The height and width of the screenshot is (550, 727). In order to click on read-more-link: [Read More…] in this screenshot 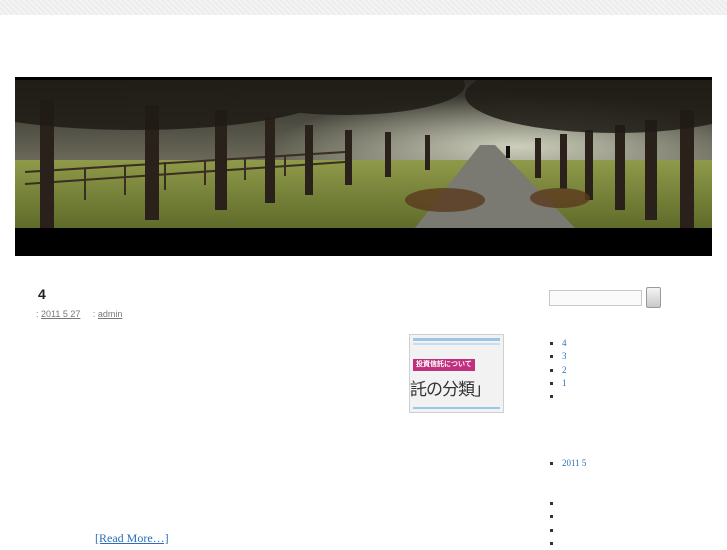, I will do `click(132, 538)`.